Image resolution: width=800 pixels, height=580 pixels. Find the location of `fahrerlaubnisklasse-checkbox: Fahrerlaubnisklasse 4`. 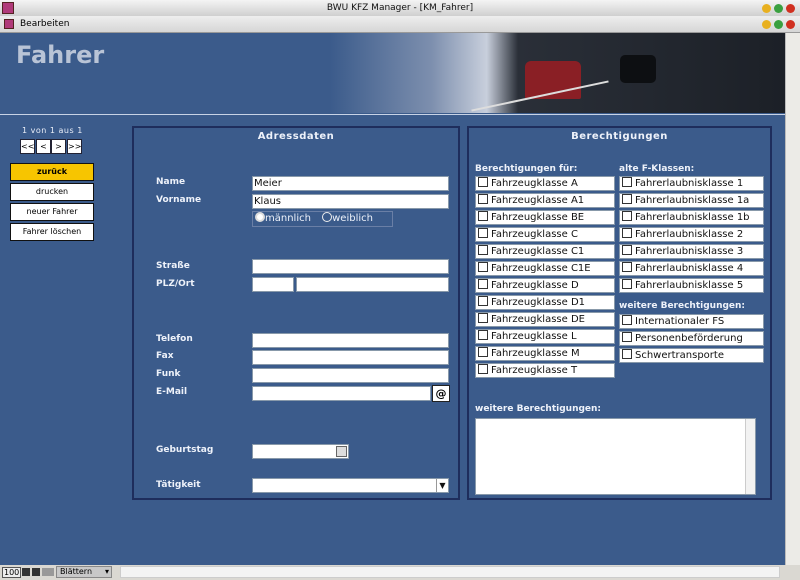

fahrerlaubnisklasse-checkbox: Fahrerlaubnisklasse 4 is located at coordinates (691, 268).